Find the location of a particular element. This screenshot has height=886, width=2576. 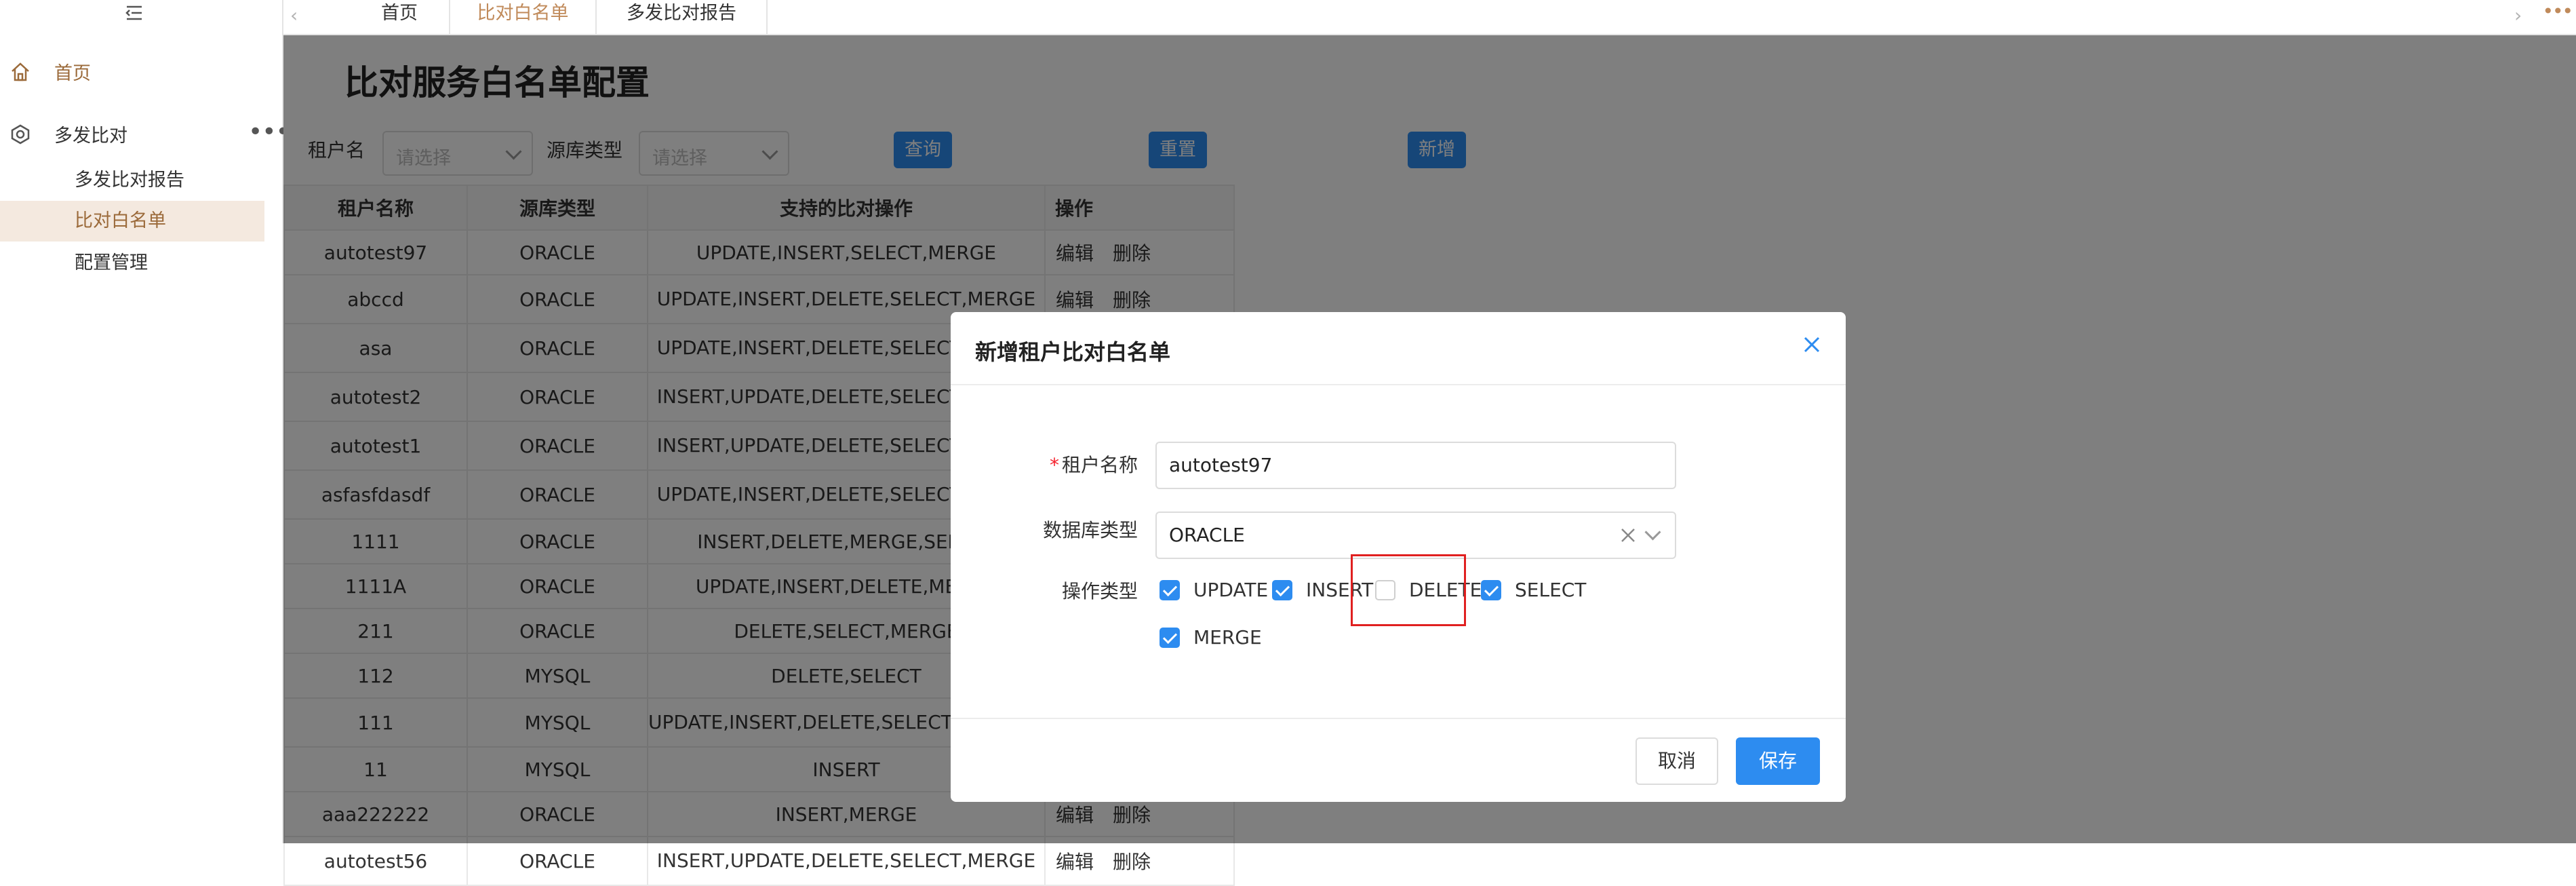

sidebar-item-home-label: 首页 is located at coordinates (72, 73).